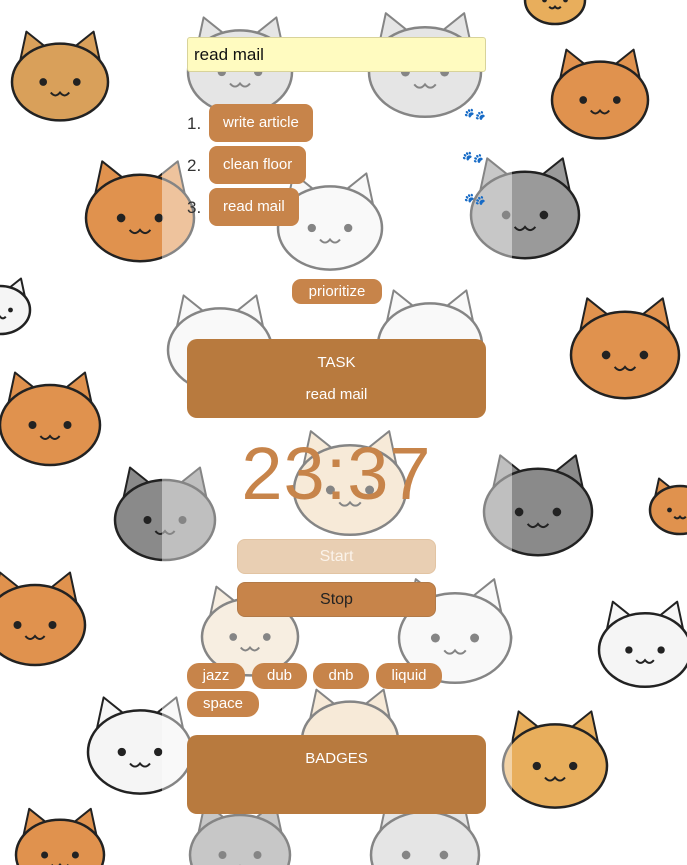  I want to click on task-input, so click(336, 54).